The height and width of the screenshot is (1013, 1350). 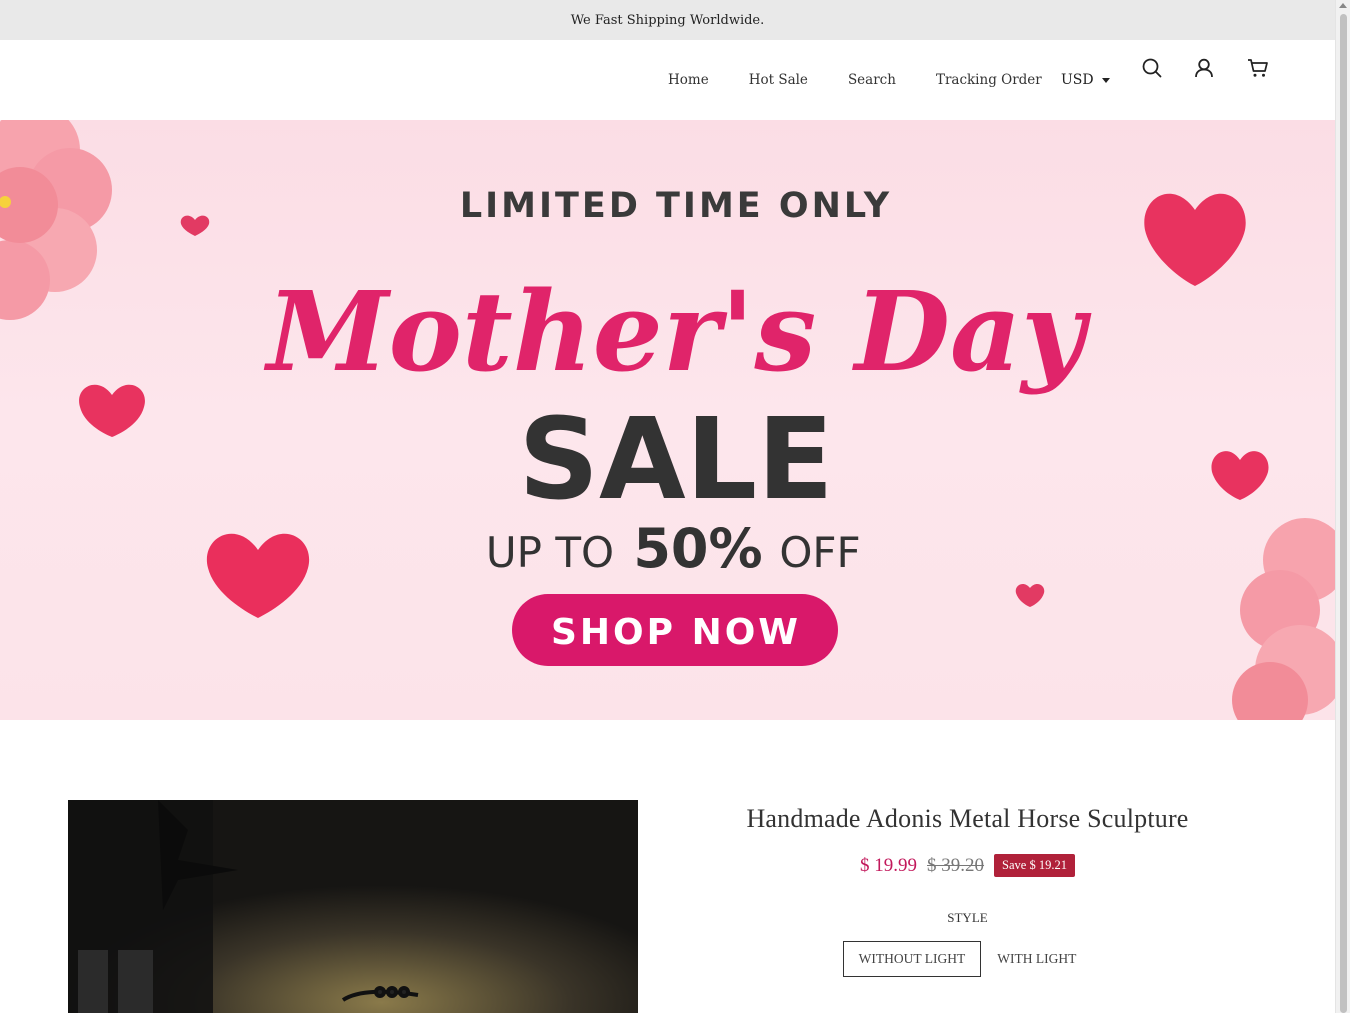 I want to click on price-row: $ 19.99 $ 39.20 Save $ 19.21, so click(x=967, y=865).